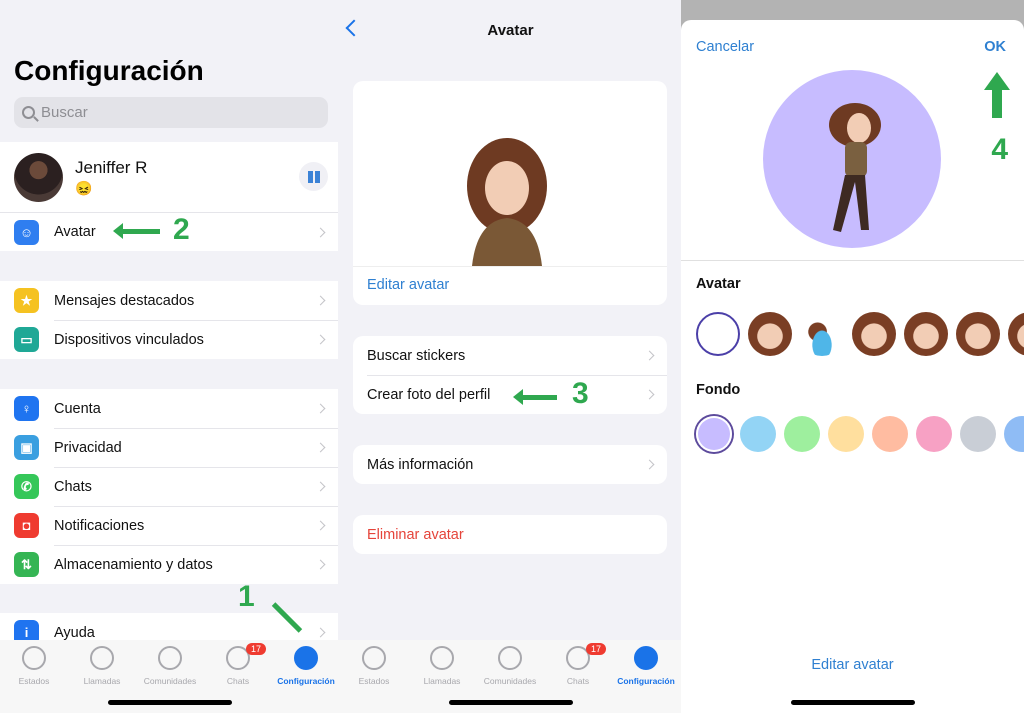 The height and width of the screenshot is (713, 1024). Describe the element at coordinates (169, 339) in the screenshot. I see `settings-item-linked-devices: ▭ Dispositivos vinculados` at that location.